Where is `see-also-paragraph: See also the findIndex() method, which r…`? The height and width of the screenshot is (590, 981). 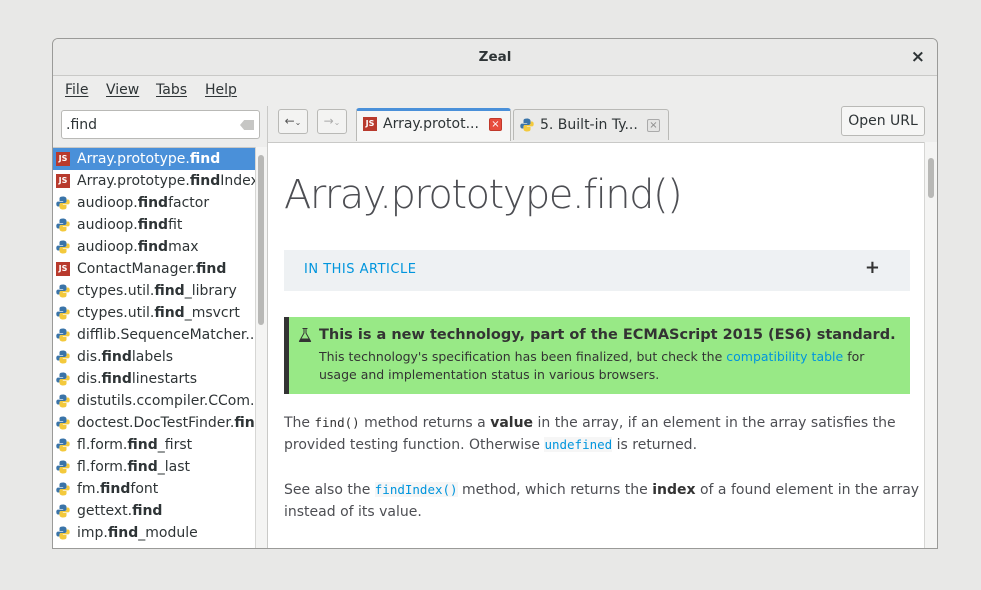
see-also-paragraph: See also the findIndex() method, which r… is located at coordinates (604, 501).